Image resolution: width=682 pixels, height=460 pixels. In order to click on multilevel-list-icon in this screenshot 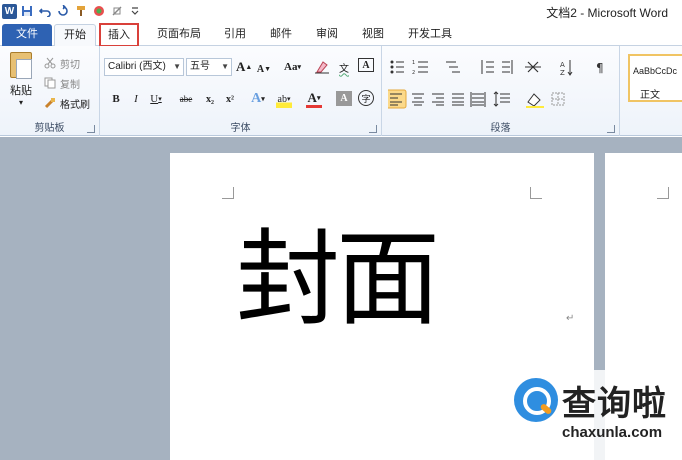, I will do `click(453, 67)`.